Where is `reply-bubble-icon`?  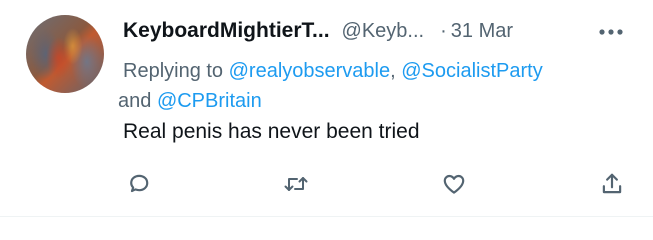
reply-bubble-icon is located at coordinates (139, 184).